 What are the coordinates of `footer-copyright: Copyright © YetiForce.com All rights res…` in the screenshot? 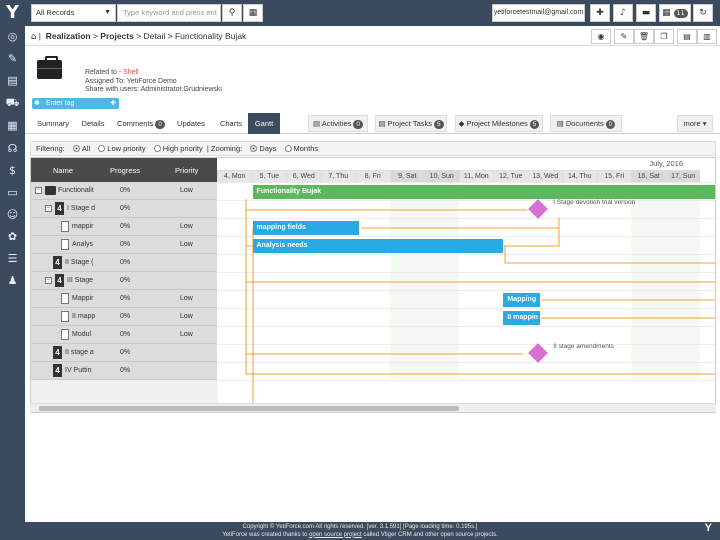 It's located at (360, 527).